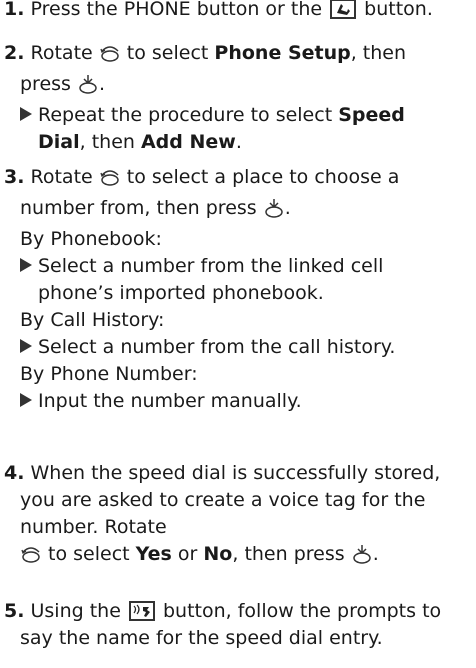  What do you see at coordinates (141, 208) in the screenshot?
I see `step-text: number from, then press` at bounding box center [141, 208].